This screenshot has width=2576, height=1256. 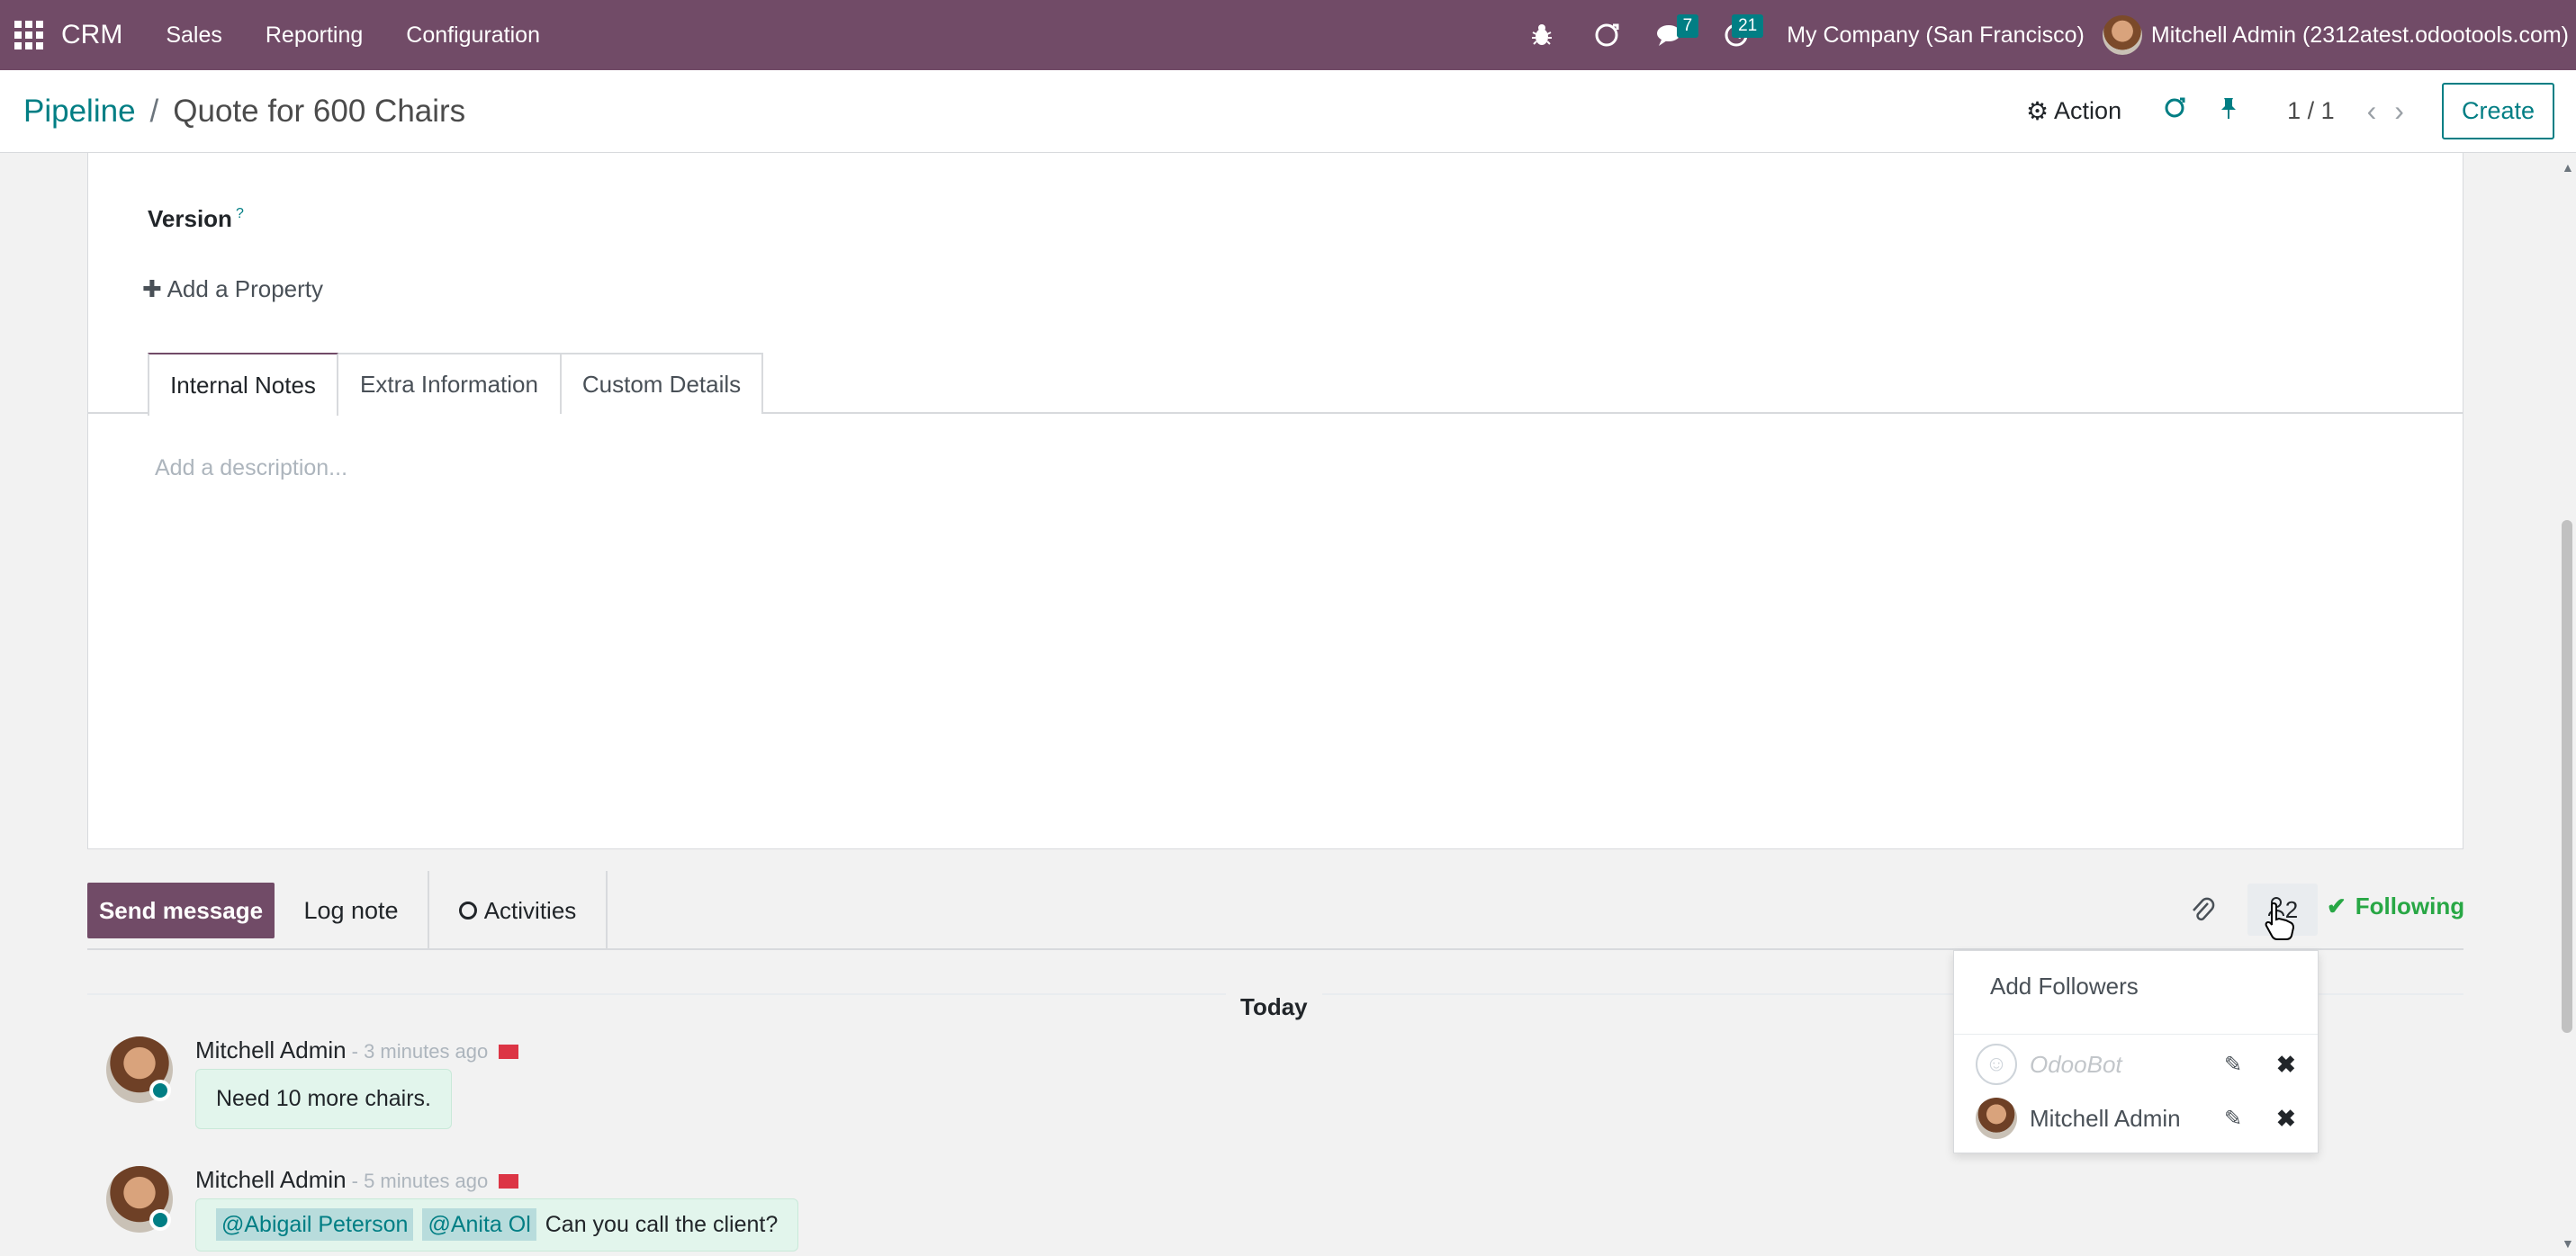 I want to click on add-property-button: ✚ Add a Property, so click(x=232, y=289).